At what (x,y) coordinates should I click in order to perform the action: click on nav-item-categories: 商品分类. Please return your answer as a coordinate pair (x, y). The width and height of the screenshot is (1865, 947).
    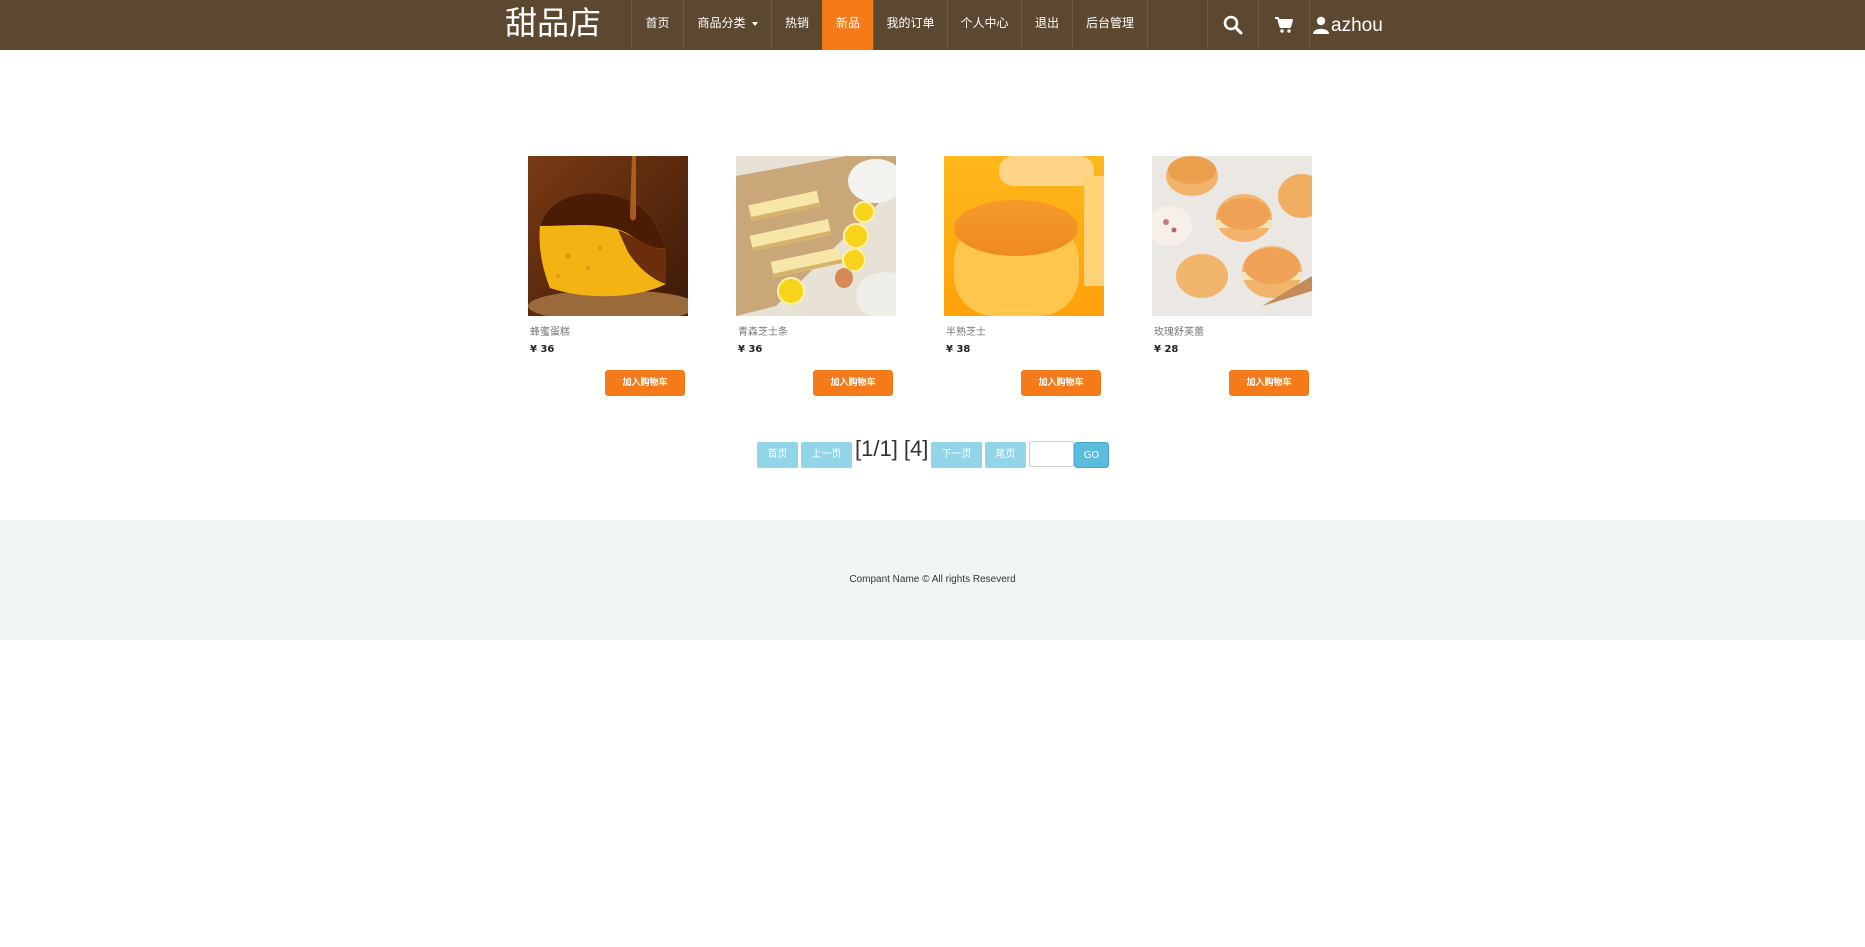
    Looking at the image, I should click on (727, 25).